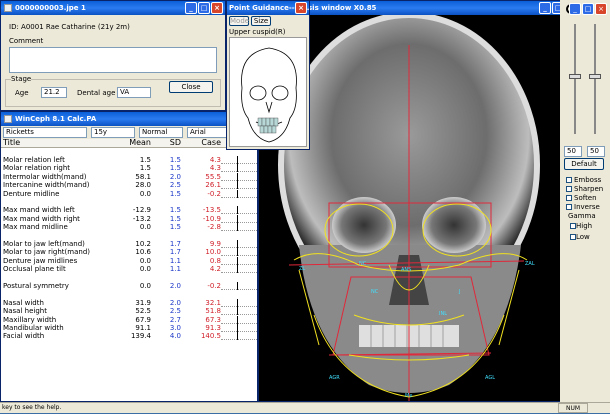 Image resolution: width=610 pixels, height=414 pixels. What do you see at coordinates (573, 151) in the screenshot?
I see `brightness-value: 50` at bounding box center [573, 151].